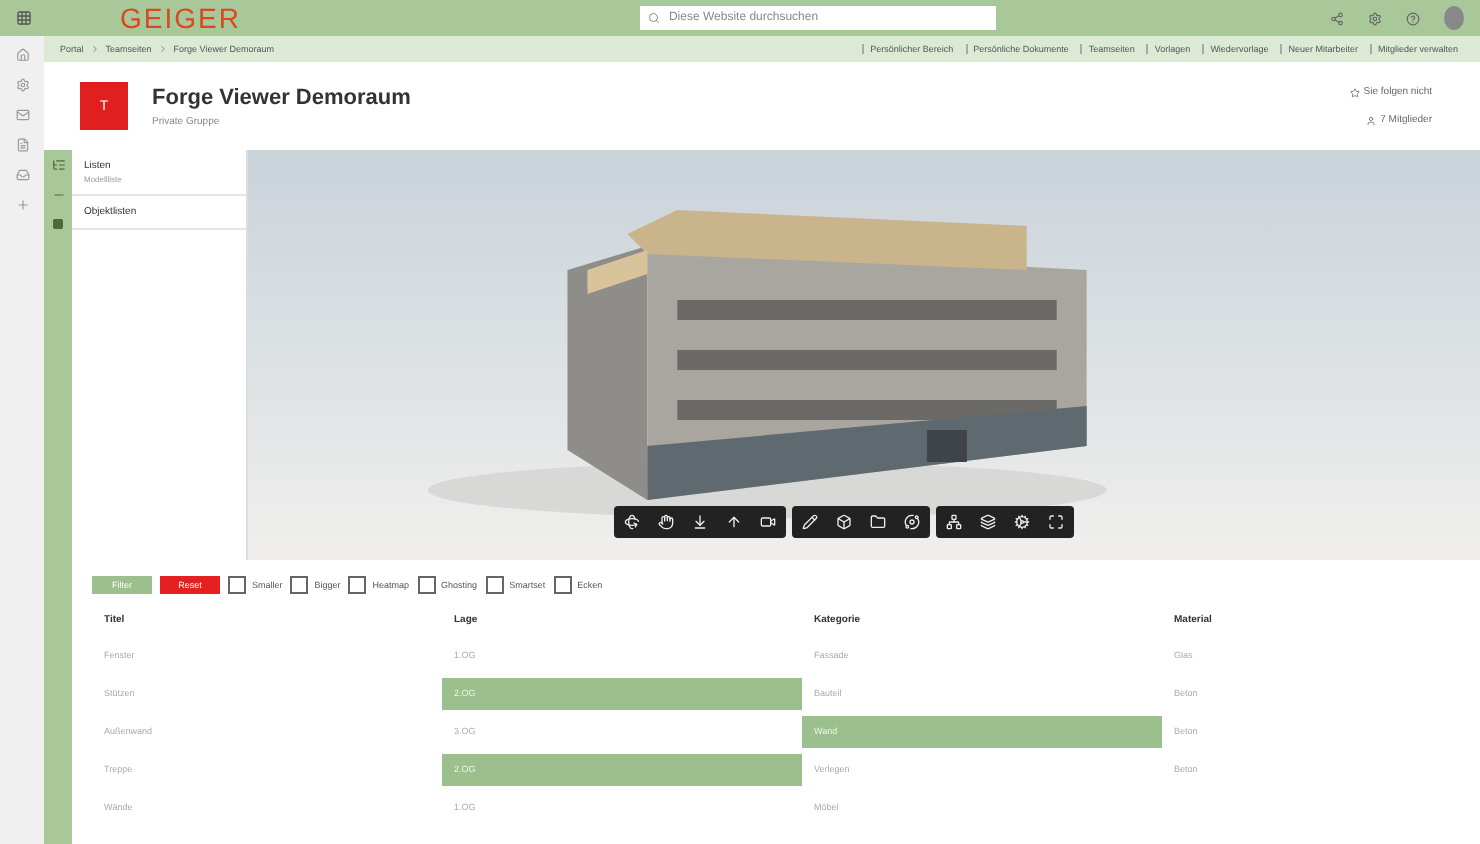 This screenshot has height=844, width=1480. Describe the element at coordinates (878, 522) in the screenshot. I see `folder-icon` at that location.